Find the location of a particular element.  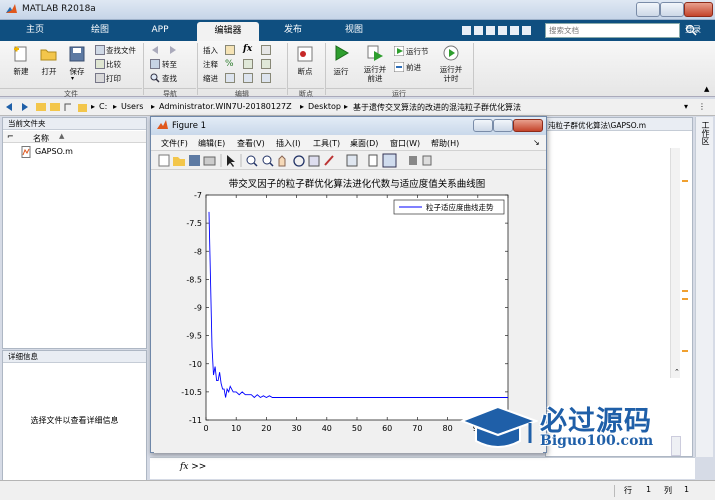

y-tick-label: -8.5 is located at coordinates (194, 279).